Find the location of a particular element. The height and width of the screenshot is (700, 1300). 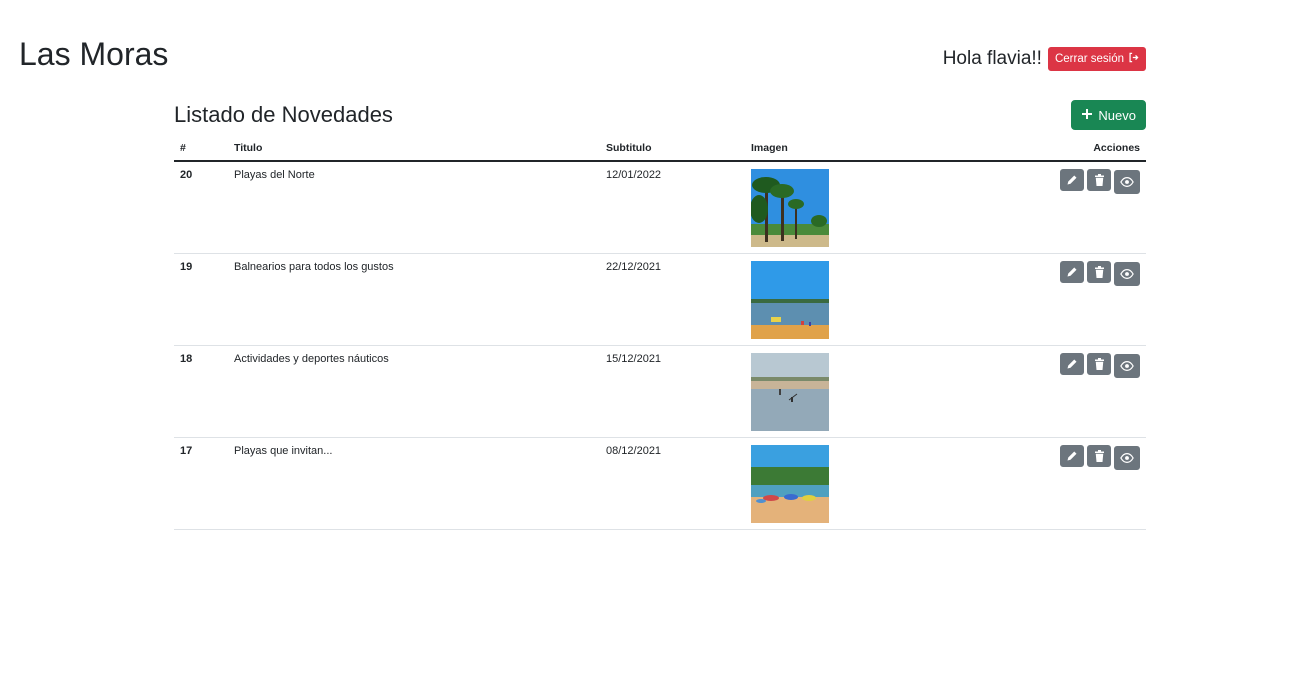

plus-icon is located at coordinates (1087, 115).